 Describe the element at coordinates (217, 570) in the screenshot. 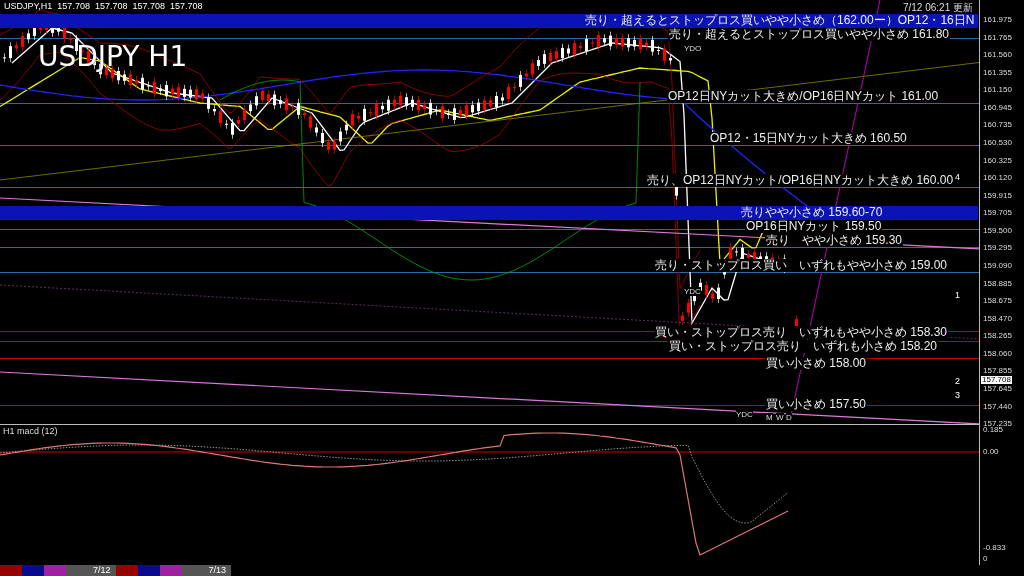

I see `date-label: 7/13` at that location.